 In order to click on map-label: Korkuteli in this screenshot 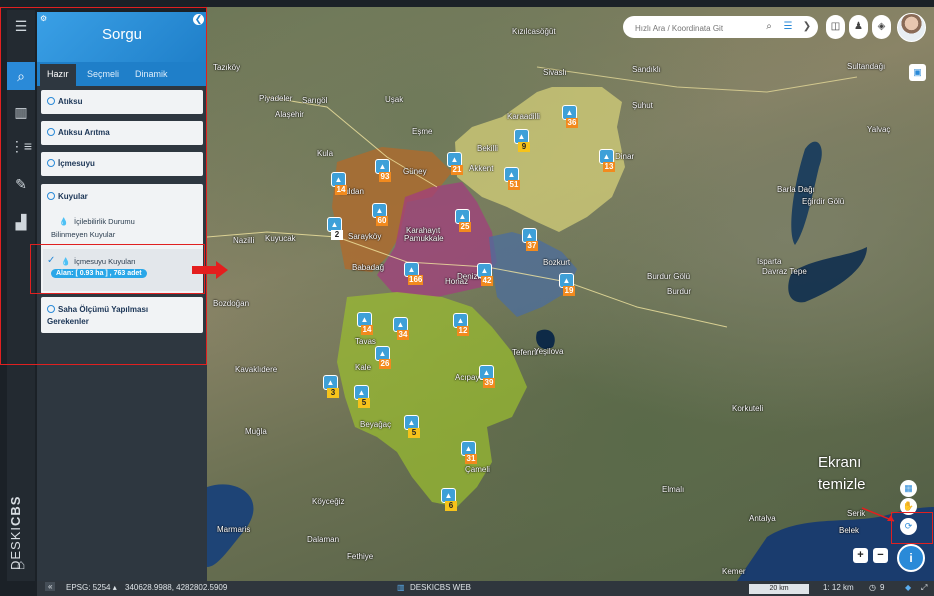, I will do `click(748, 408)`.